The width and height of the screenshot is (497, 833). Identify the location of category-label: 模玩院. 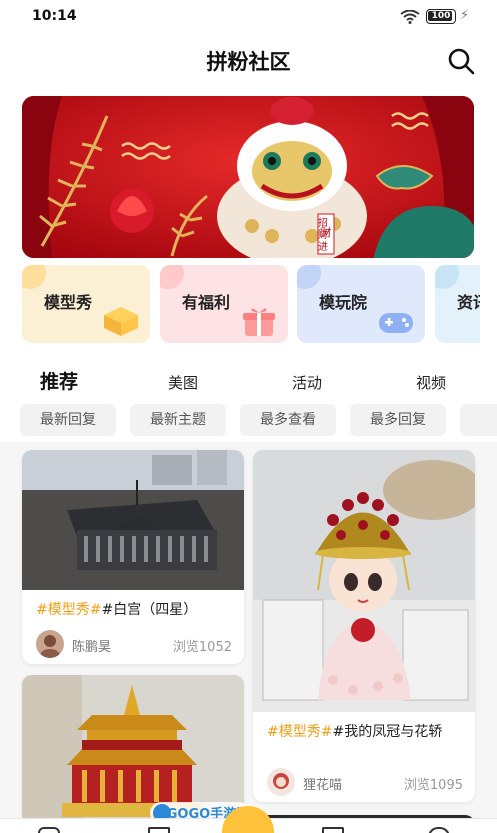
(343, 302).